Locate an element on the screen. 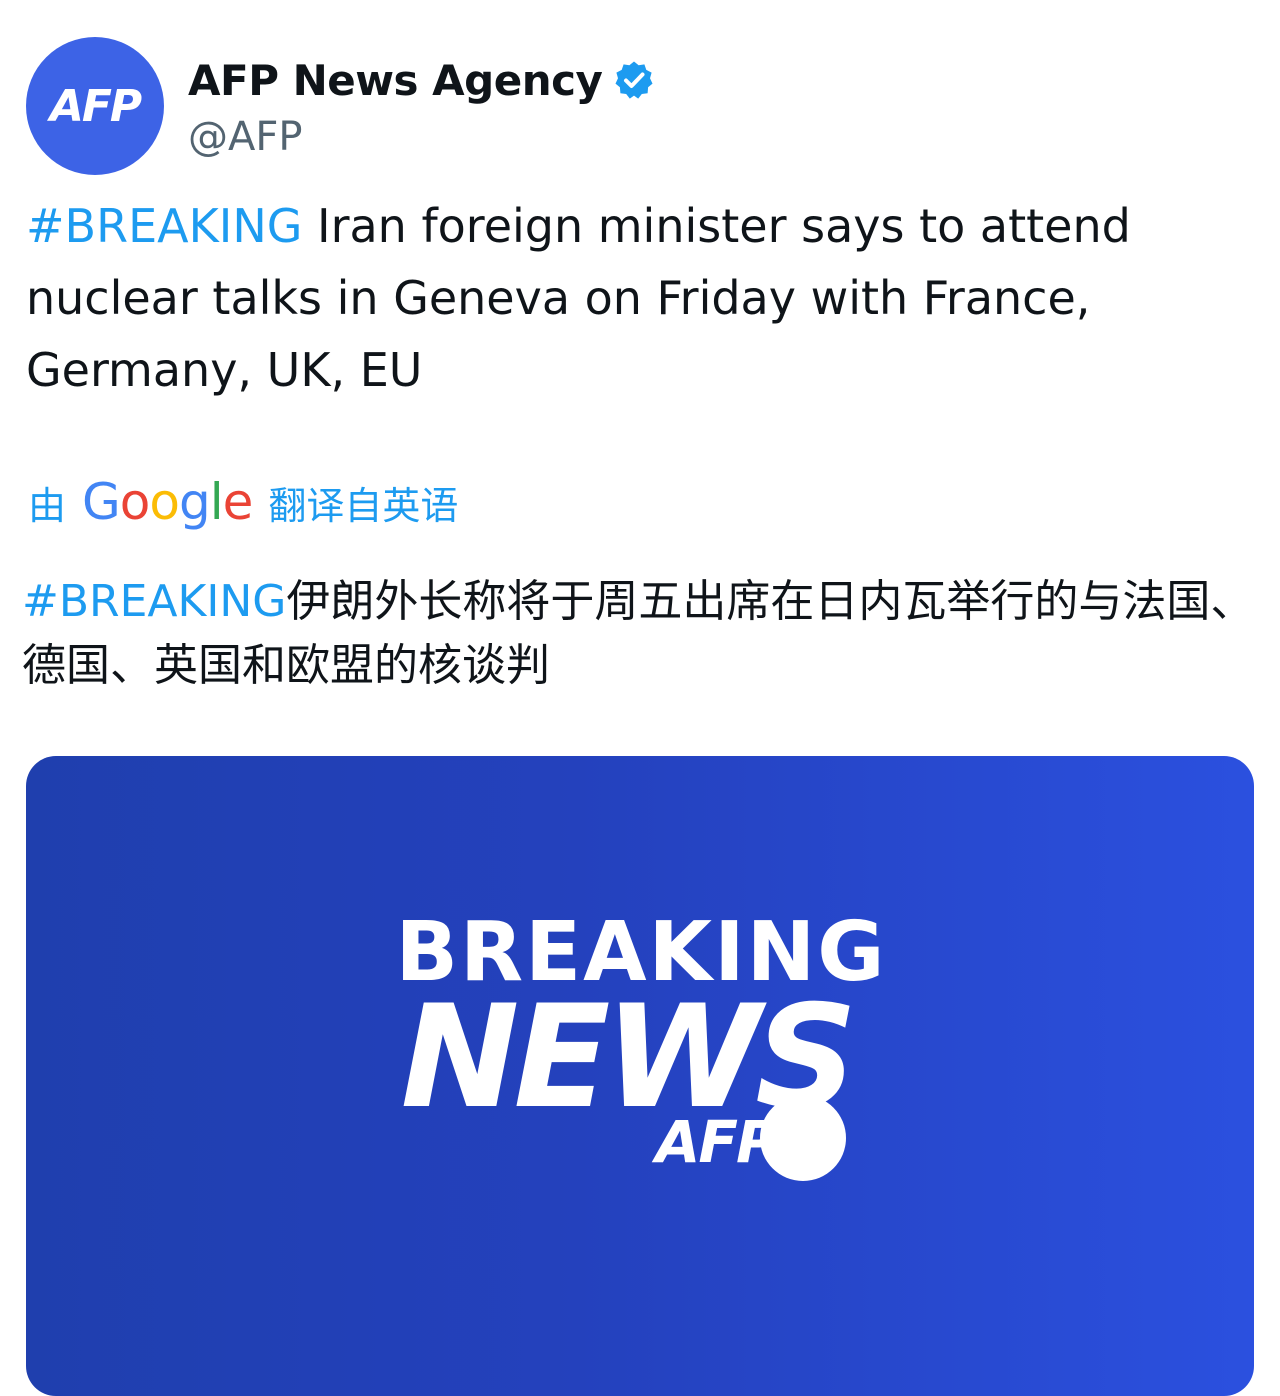  author-identity: AFP News Agency @AFP is located at coordinates (421, 106).